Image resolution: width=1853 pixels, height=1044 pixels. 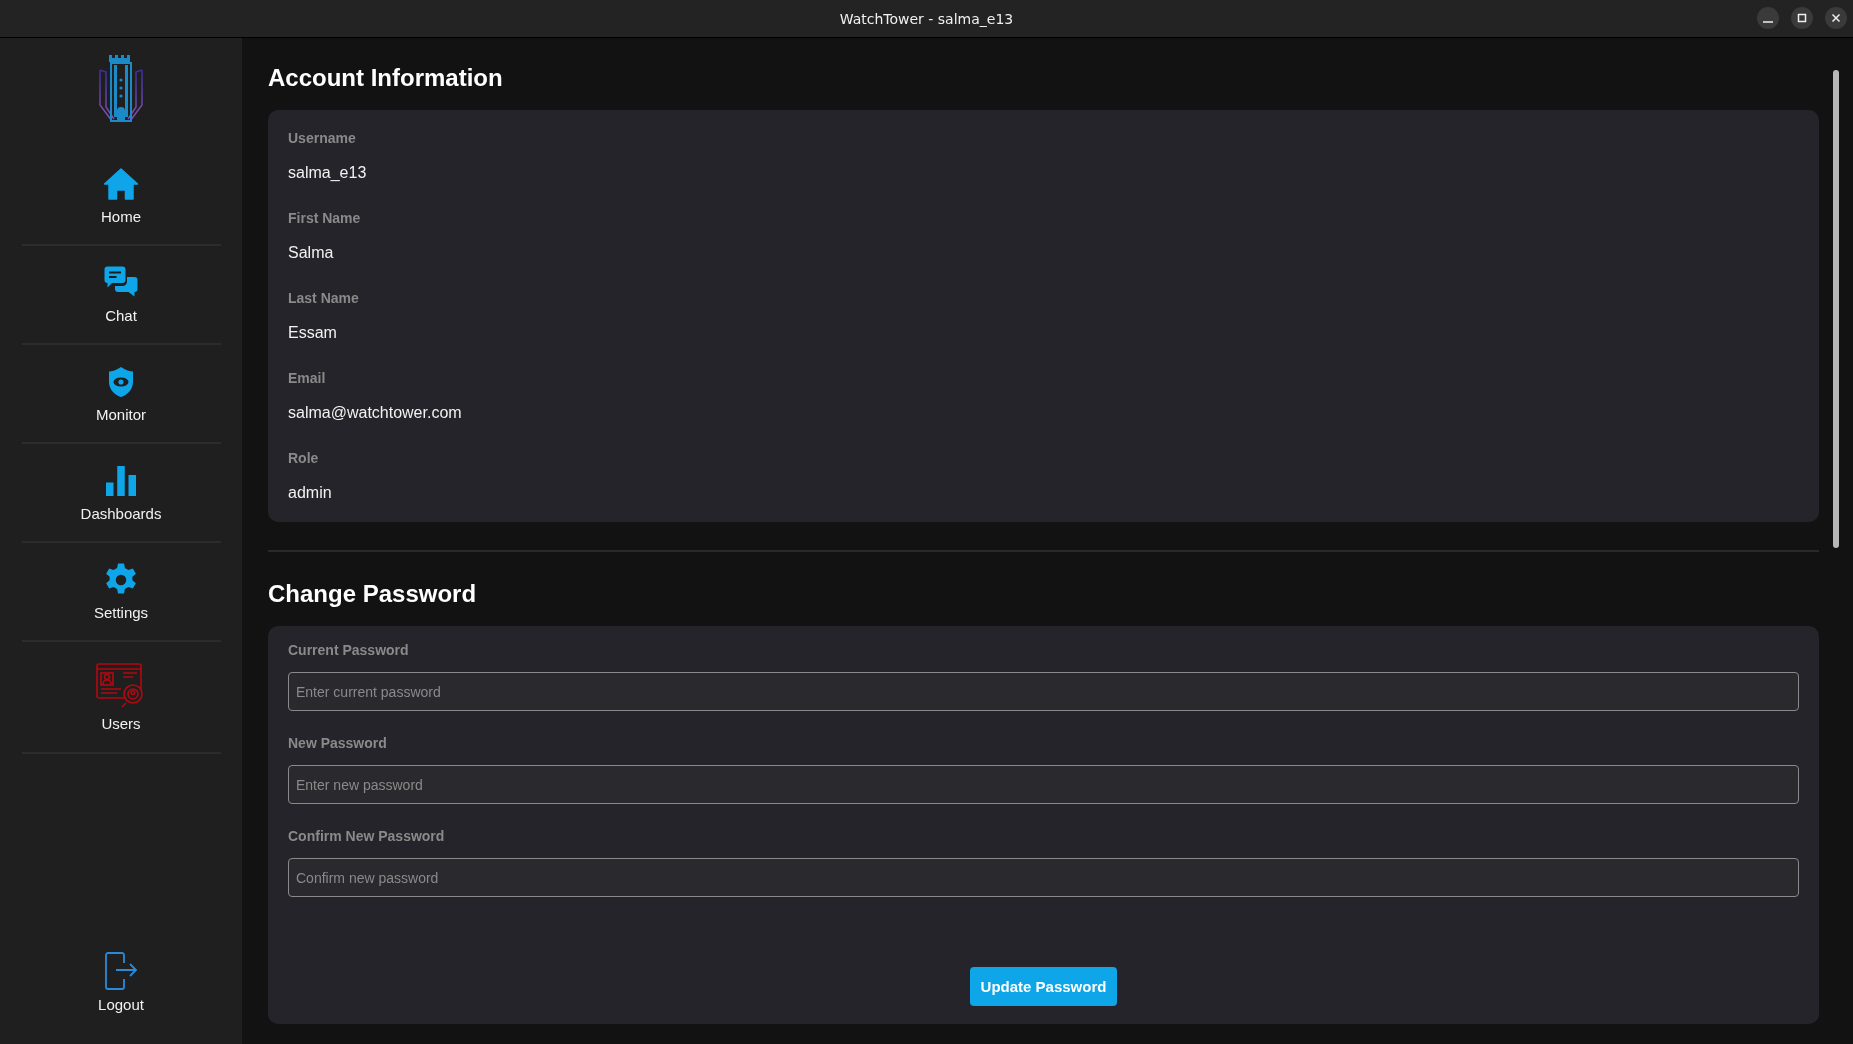 I want to click on field-label: Role, so click(x=304, y=458).